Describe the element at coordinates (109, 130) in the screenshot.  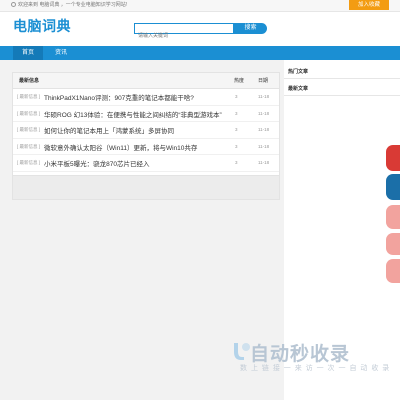
I see `item-title: 如何让你的笔记本用上「鸿蒙系统」多屏协同` at that location.